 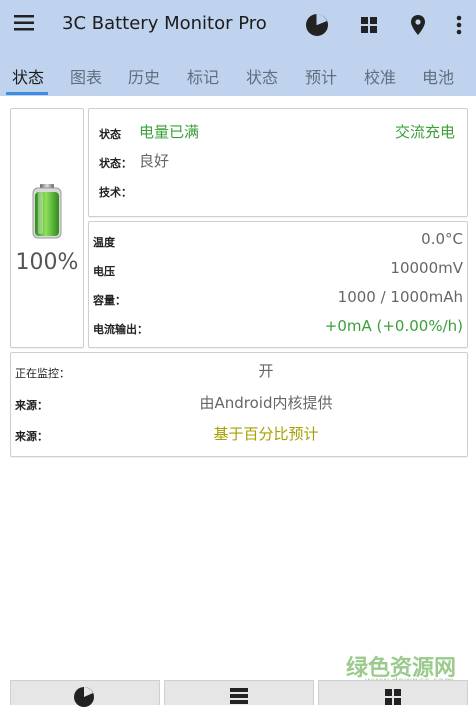 I want to click on source-value-2: 基于百分比预计, so click(x=266, y=434).